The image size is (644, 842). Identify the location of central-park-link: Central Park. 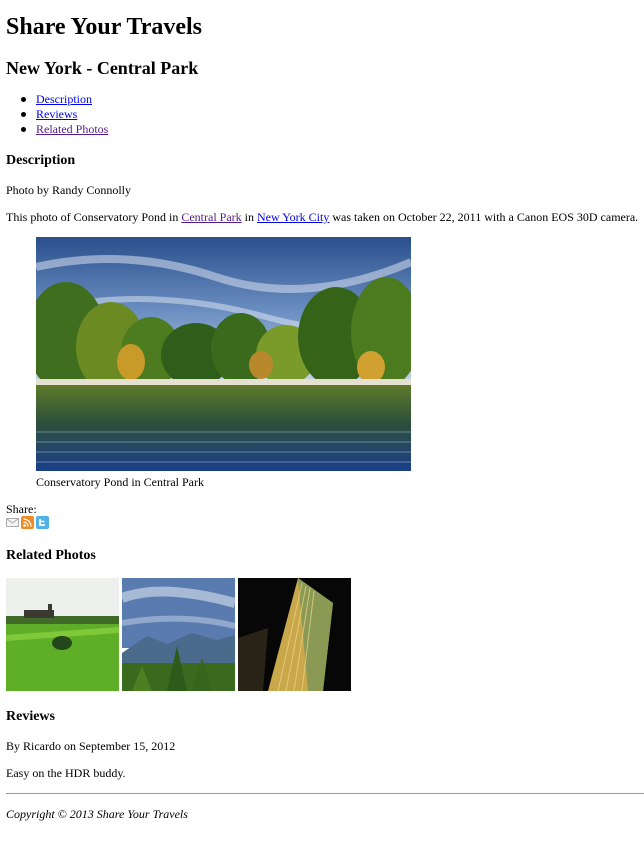
(211, 217).